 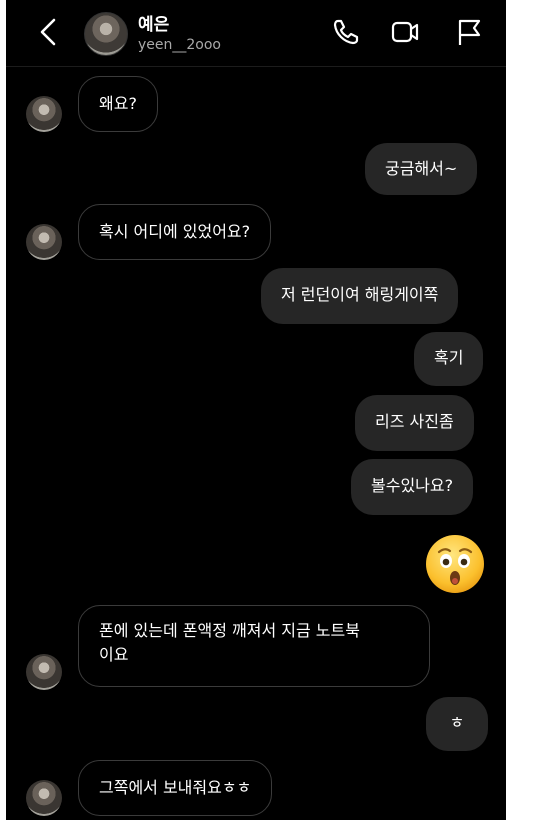 What do you see at coordinates (412, 487) in the screenshot?
I see `outgoing-message: 볼수있나요?` at bounding box center [412, 487].